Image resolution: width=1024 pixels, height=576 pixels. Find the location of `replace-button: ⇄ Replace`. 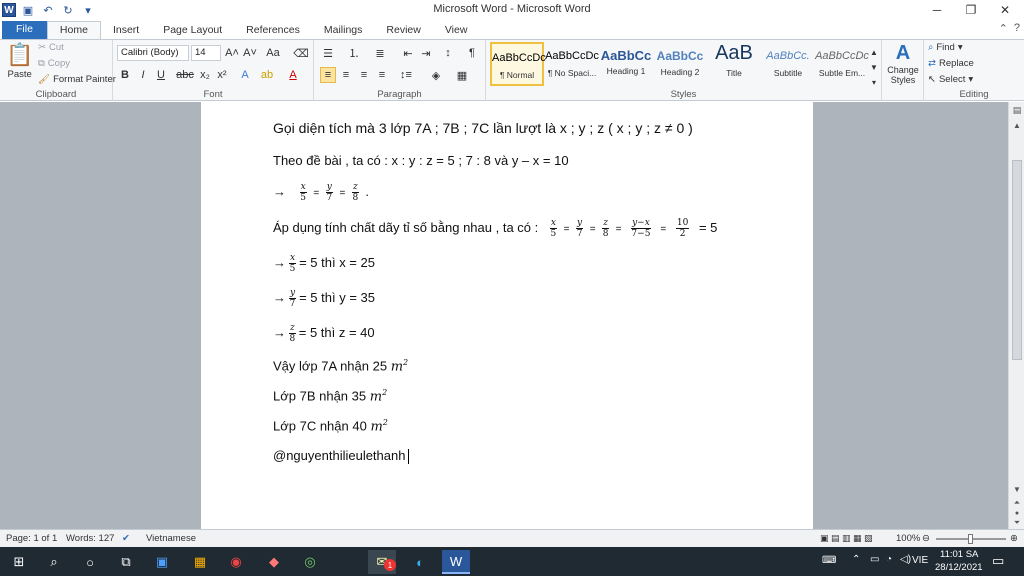

replace-button: ⇄ Replace is located at coordinates (951, 63).